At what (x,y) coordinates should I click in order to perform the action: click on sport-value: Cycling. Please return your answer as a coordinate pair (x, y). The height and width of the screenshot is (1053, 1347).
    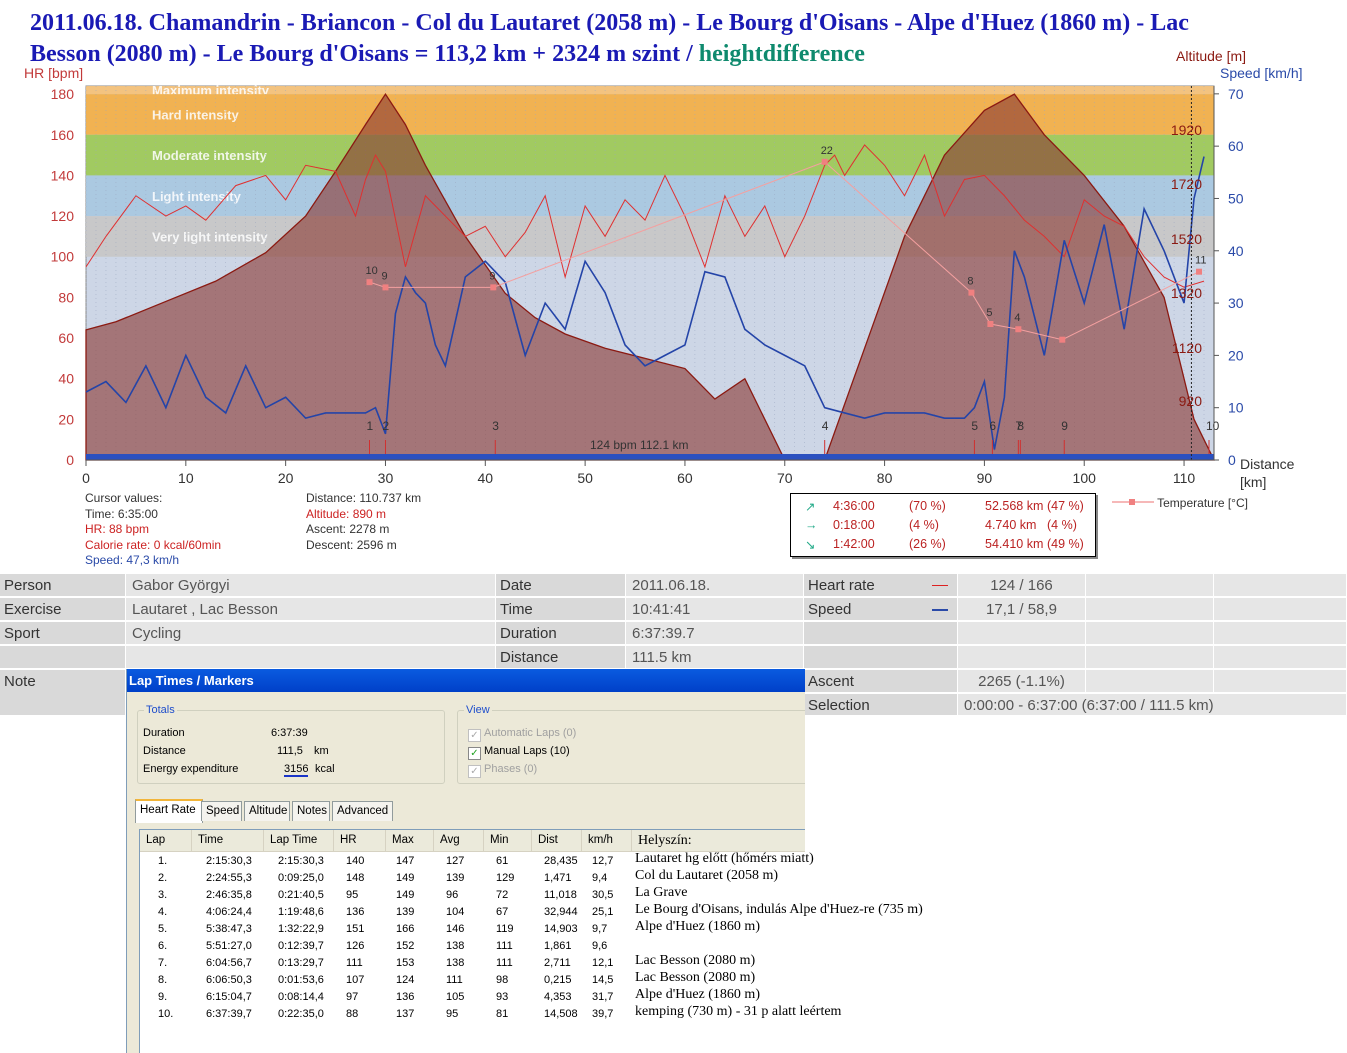
    Looking at the image, I should click on (311, 633).